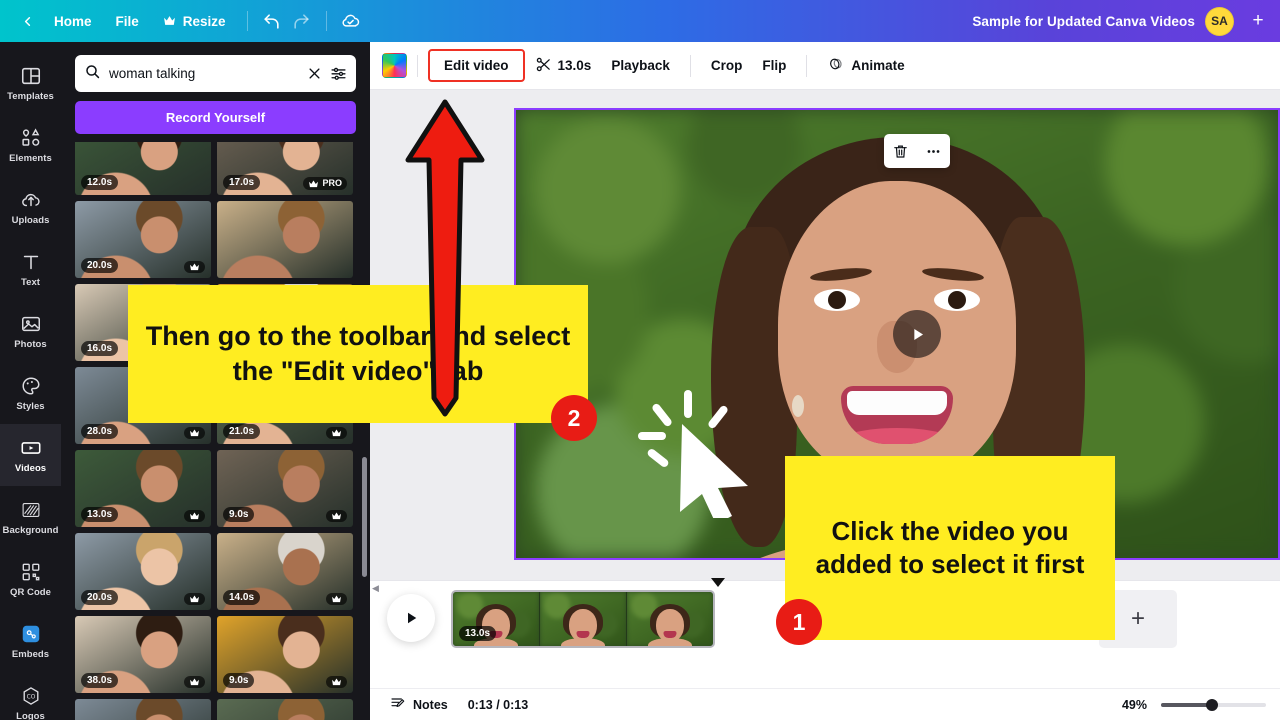 This screenshot has height=720, width=1280. What do you see at coordinates (30, 83) in the screenshot?
I see `sidebar-item-templates: Templates` at bounding box center [30, 83].